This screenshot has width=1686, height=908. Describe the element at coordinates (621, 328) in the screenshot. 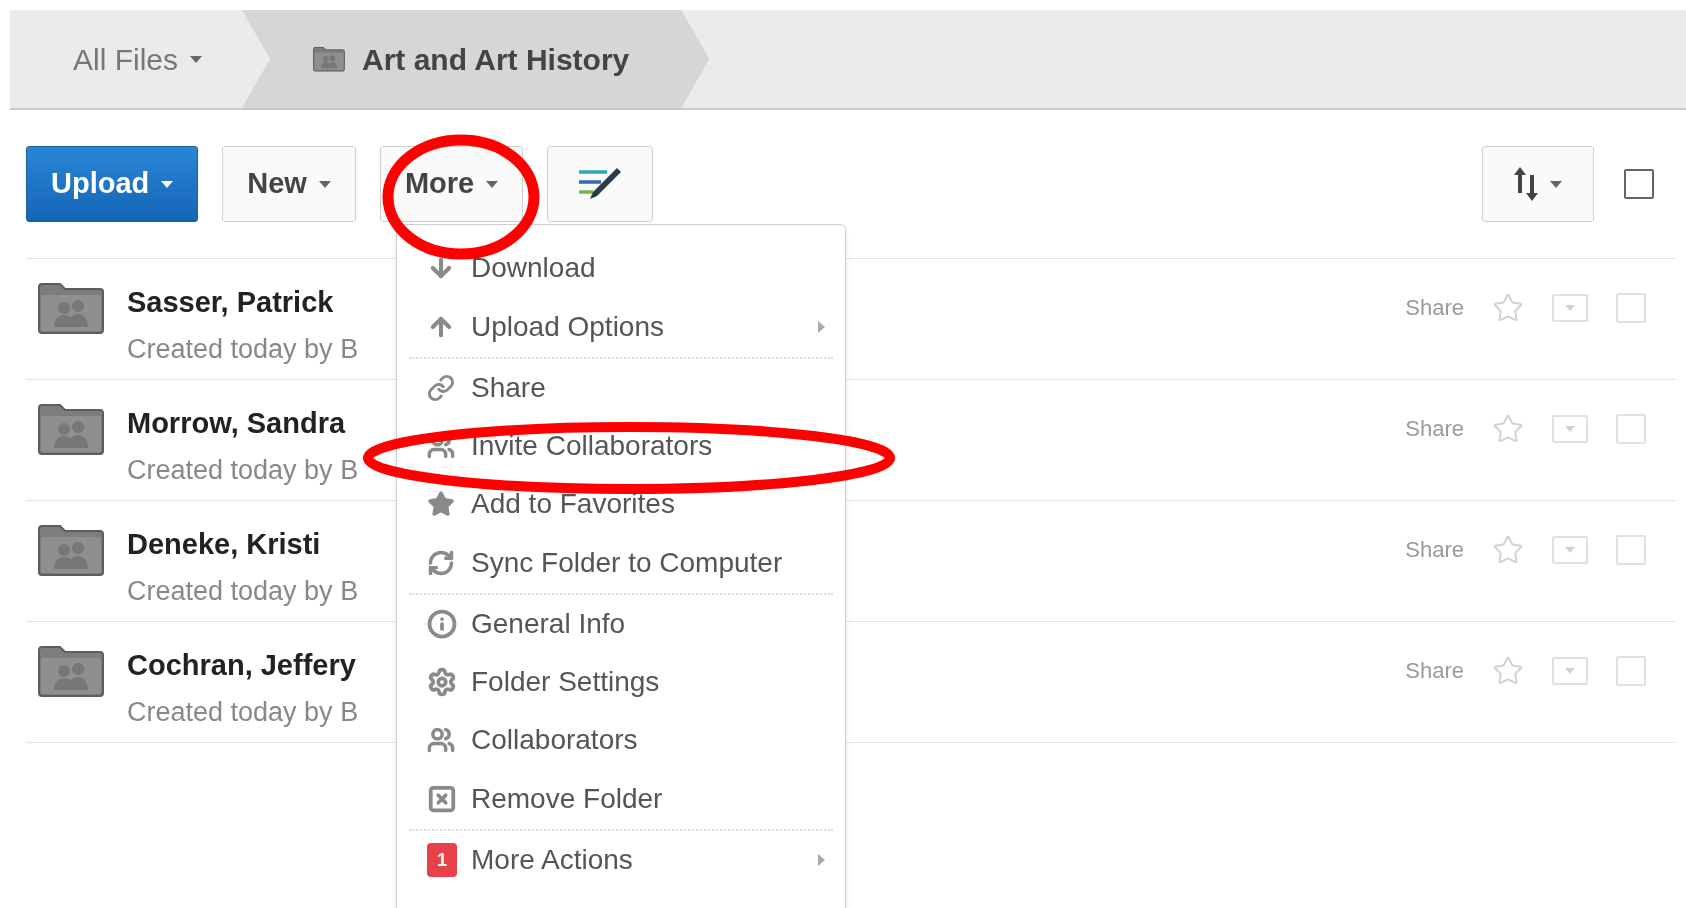

I see `menu-item: Upload Options` at that location.